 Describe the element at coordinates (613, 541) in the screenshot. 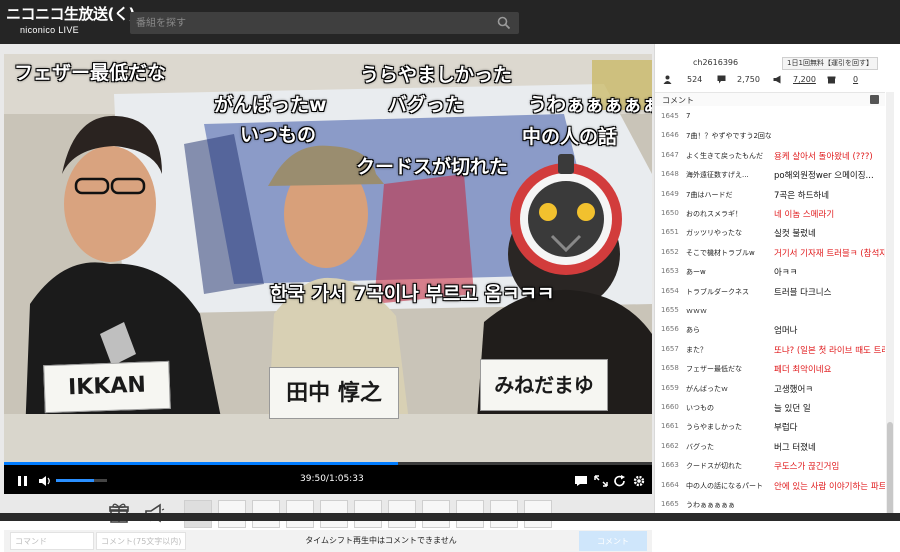

I see `comment-submit-button: コメント` at that location.